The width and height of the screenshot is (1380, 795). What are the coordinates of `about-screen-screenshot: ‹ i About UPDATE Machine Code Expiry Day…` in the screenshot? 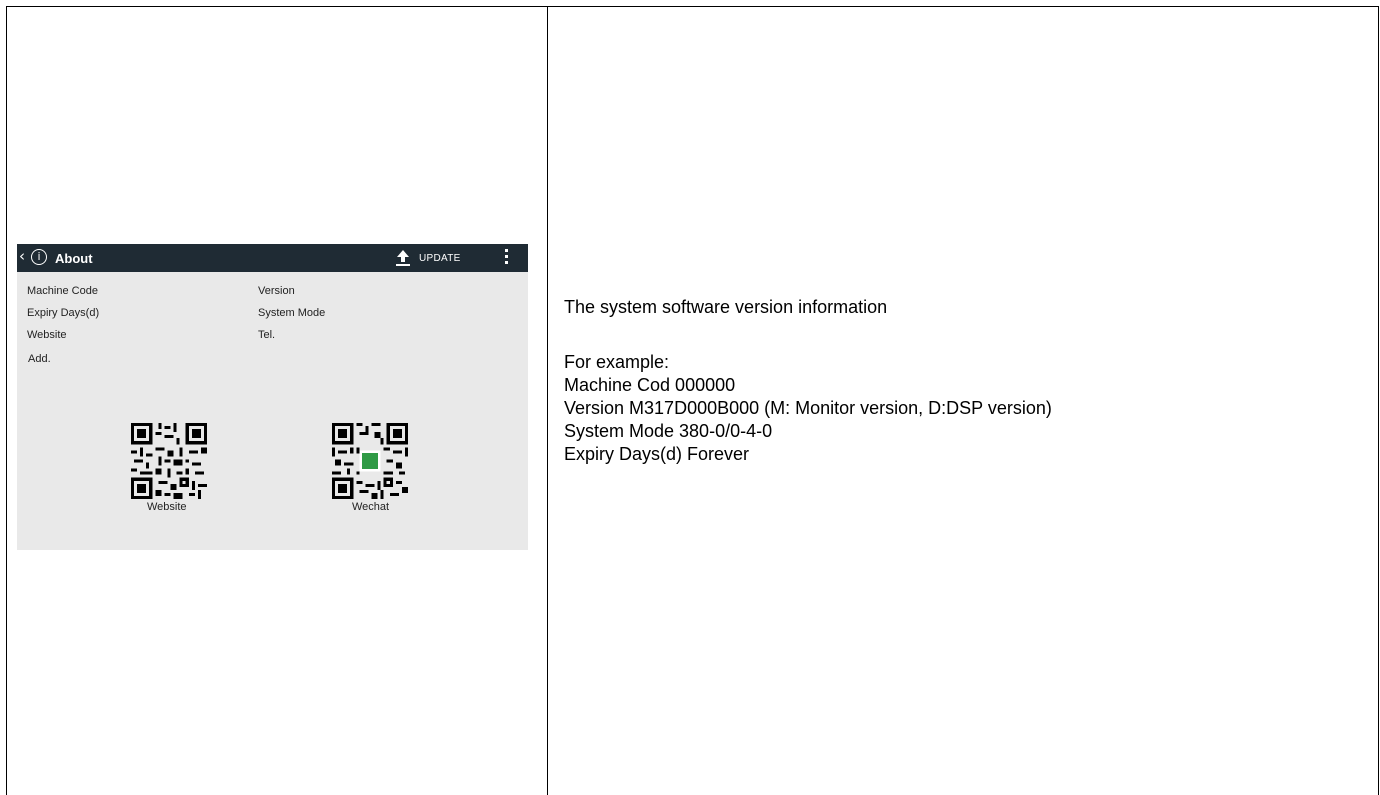 It's located at (272, 397).